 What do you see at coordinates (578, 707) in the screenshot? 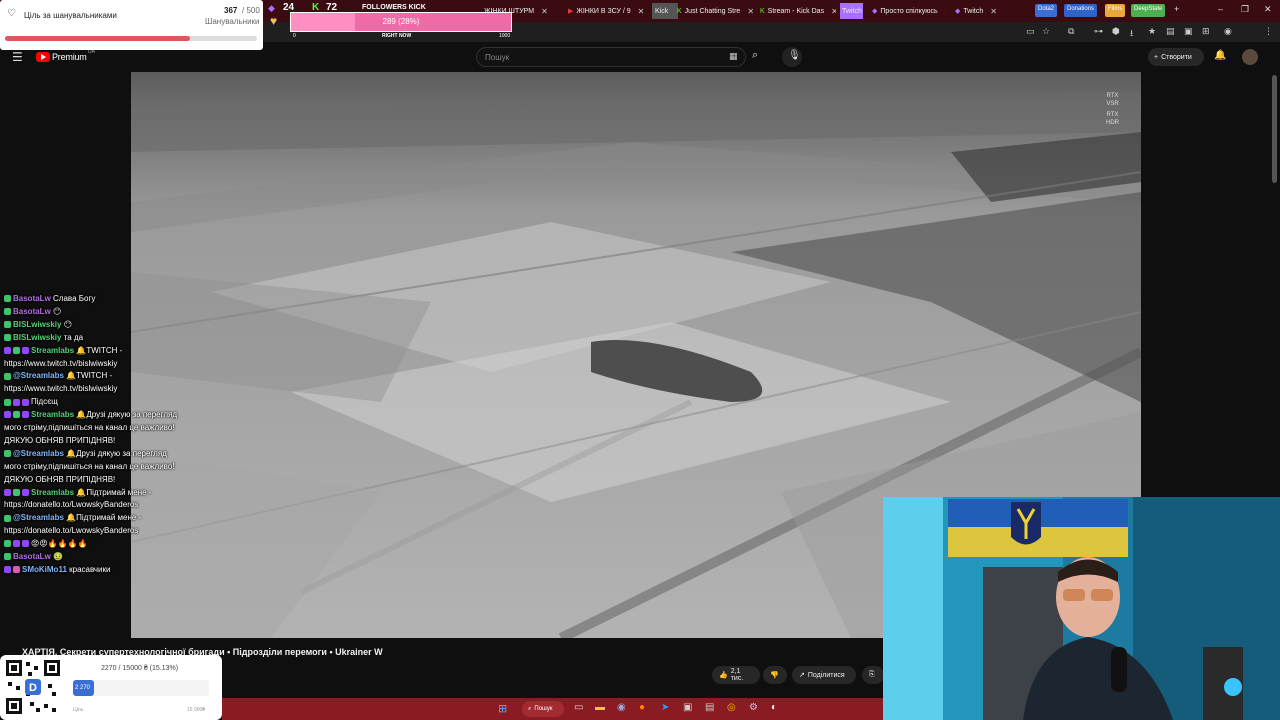
I see `task-view-icon: ▭` at bounding box center [578, 707].